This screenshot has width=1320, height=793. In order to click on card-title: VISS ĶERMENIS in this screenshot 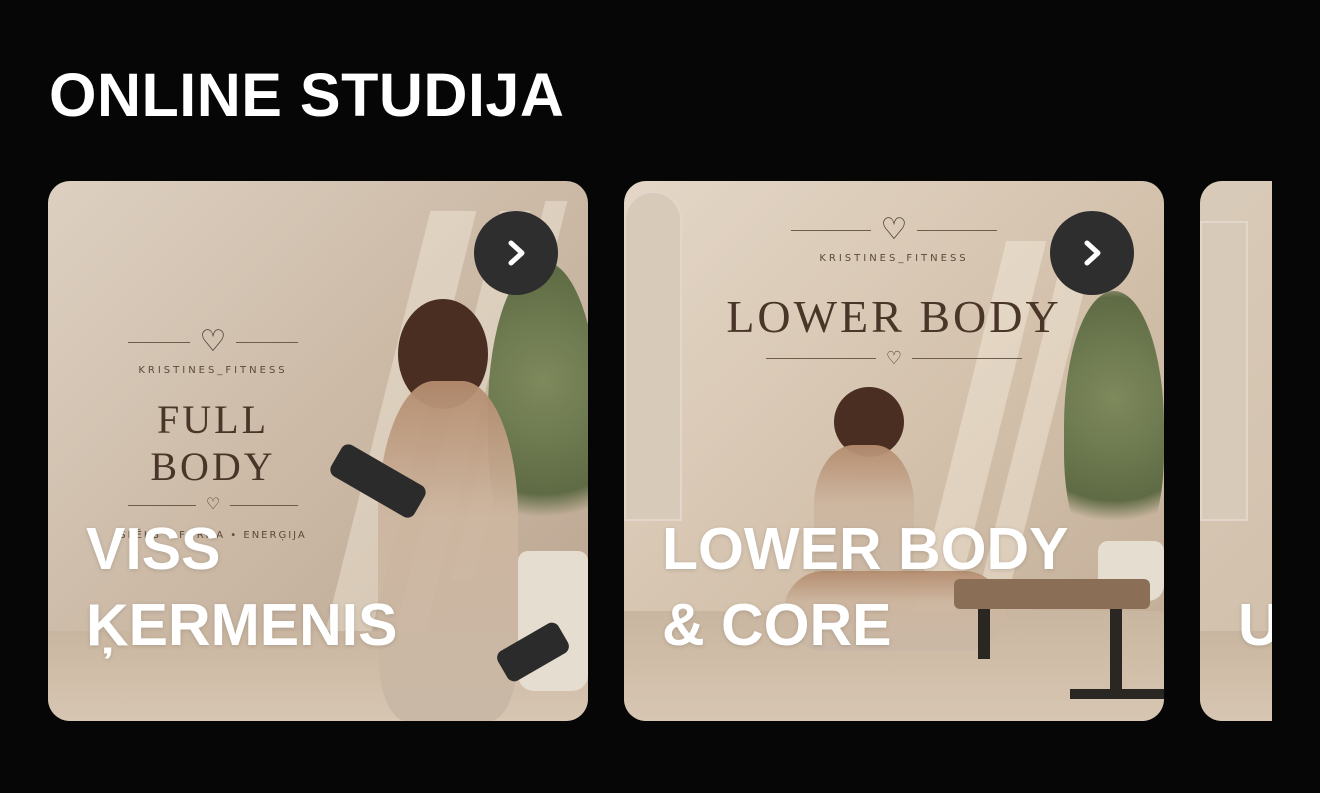, I will do `click(241, 587)`.